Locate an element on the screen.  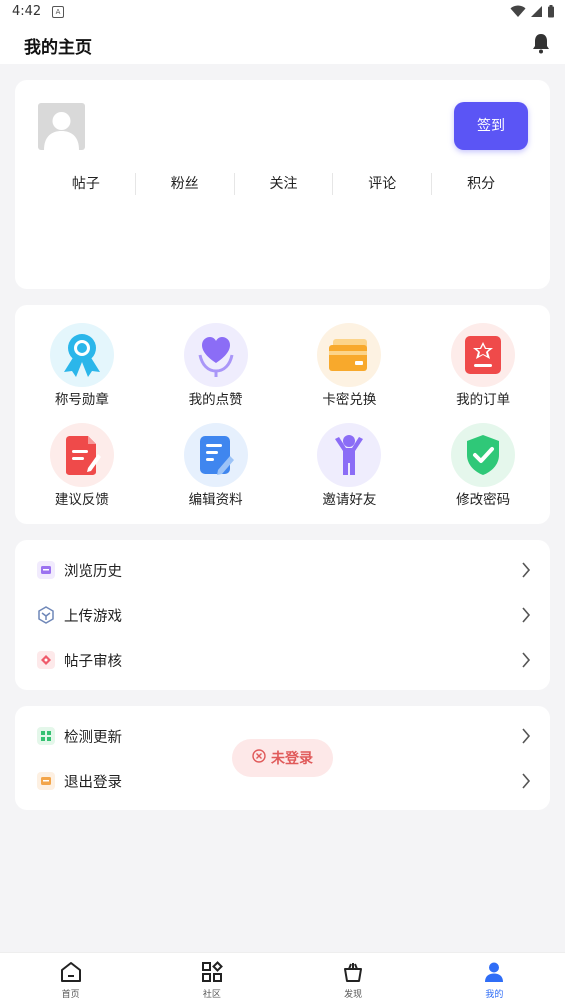
menu-list-1: 浏览历史 上传游戏 帖子审核 is located at coordinates (282, 615).